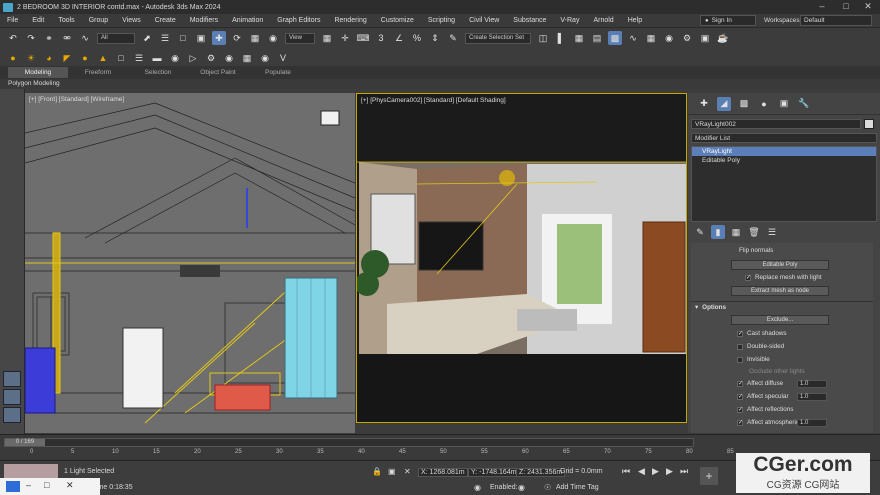  What do you see at coordinates (12, 379) in the screenshot?
I see `scene-explorer-tab-icon` at bounding box center [12, 379].